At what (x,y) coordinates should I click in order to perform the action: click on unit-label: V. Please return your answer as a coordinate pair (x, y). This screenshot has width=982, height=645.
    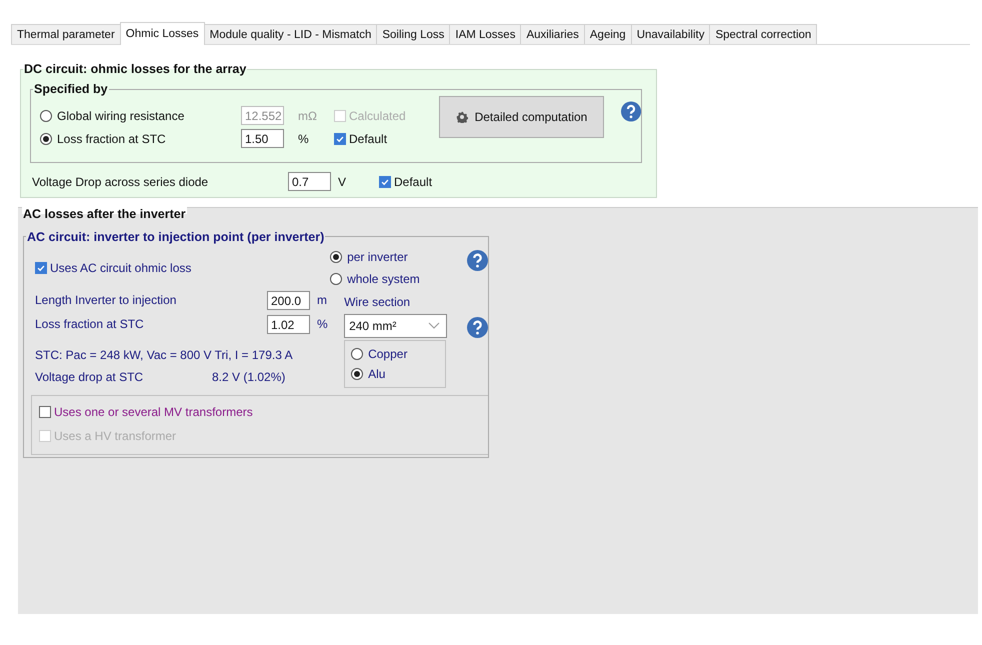
    Looking at the image, I should click on (342, 181).